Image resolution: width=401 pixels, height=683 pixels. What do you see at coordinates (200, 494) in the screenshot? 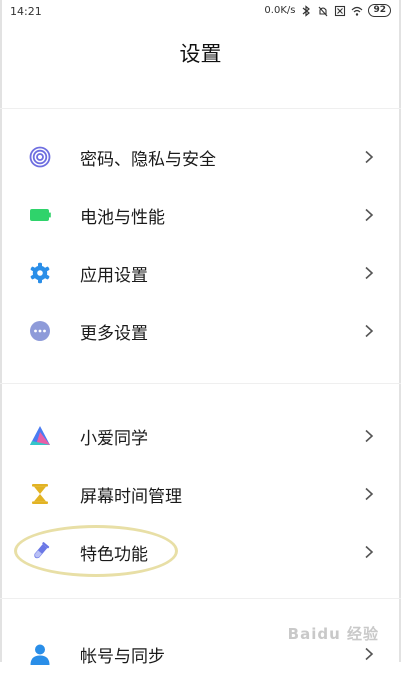
I see `settings-item-screen-time: 屏幕时间管理` at bounding box center [200, 494].